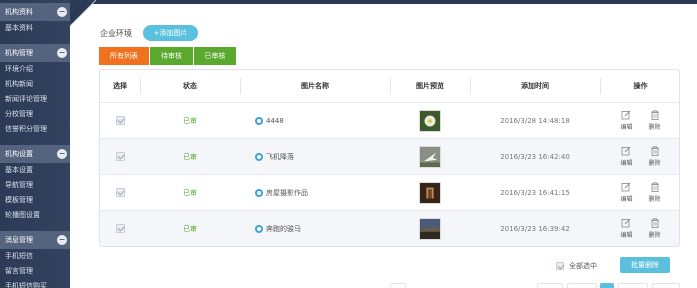 The height and width of the screenshot is (288, 697). I want to click on sidebar-group-label: 机构管理, so click(19, 53).